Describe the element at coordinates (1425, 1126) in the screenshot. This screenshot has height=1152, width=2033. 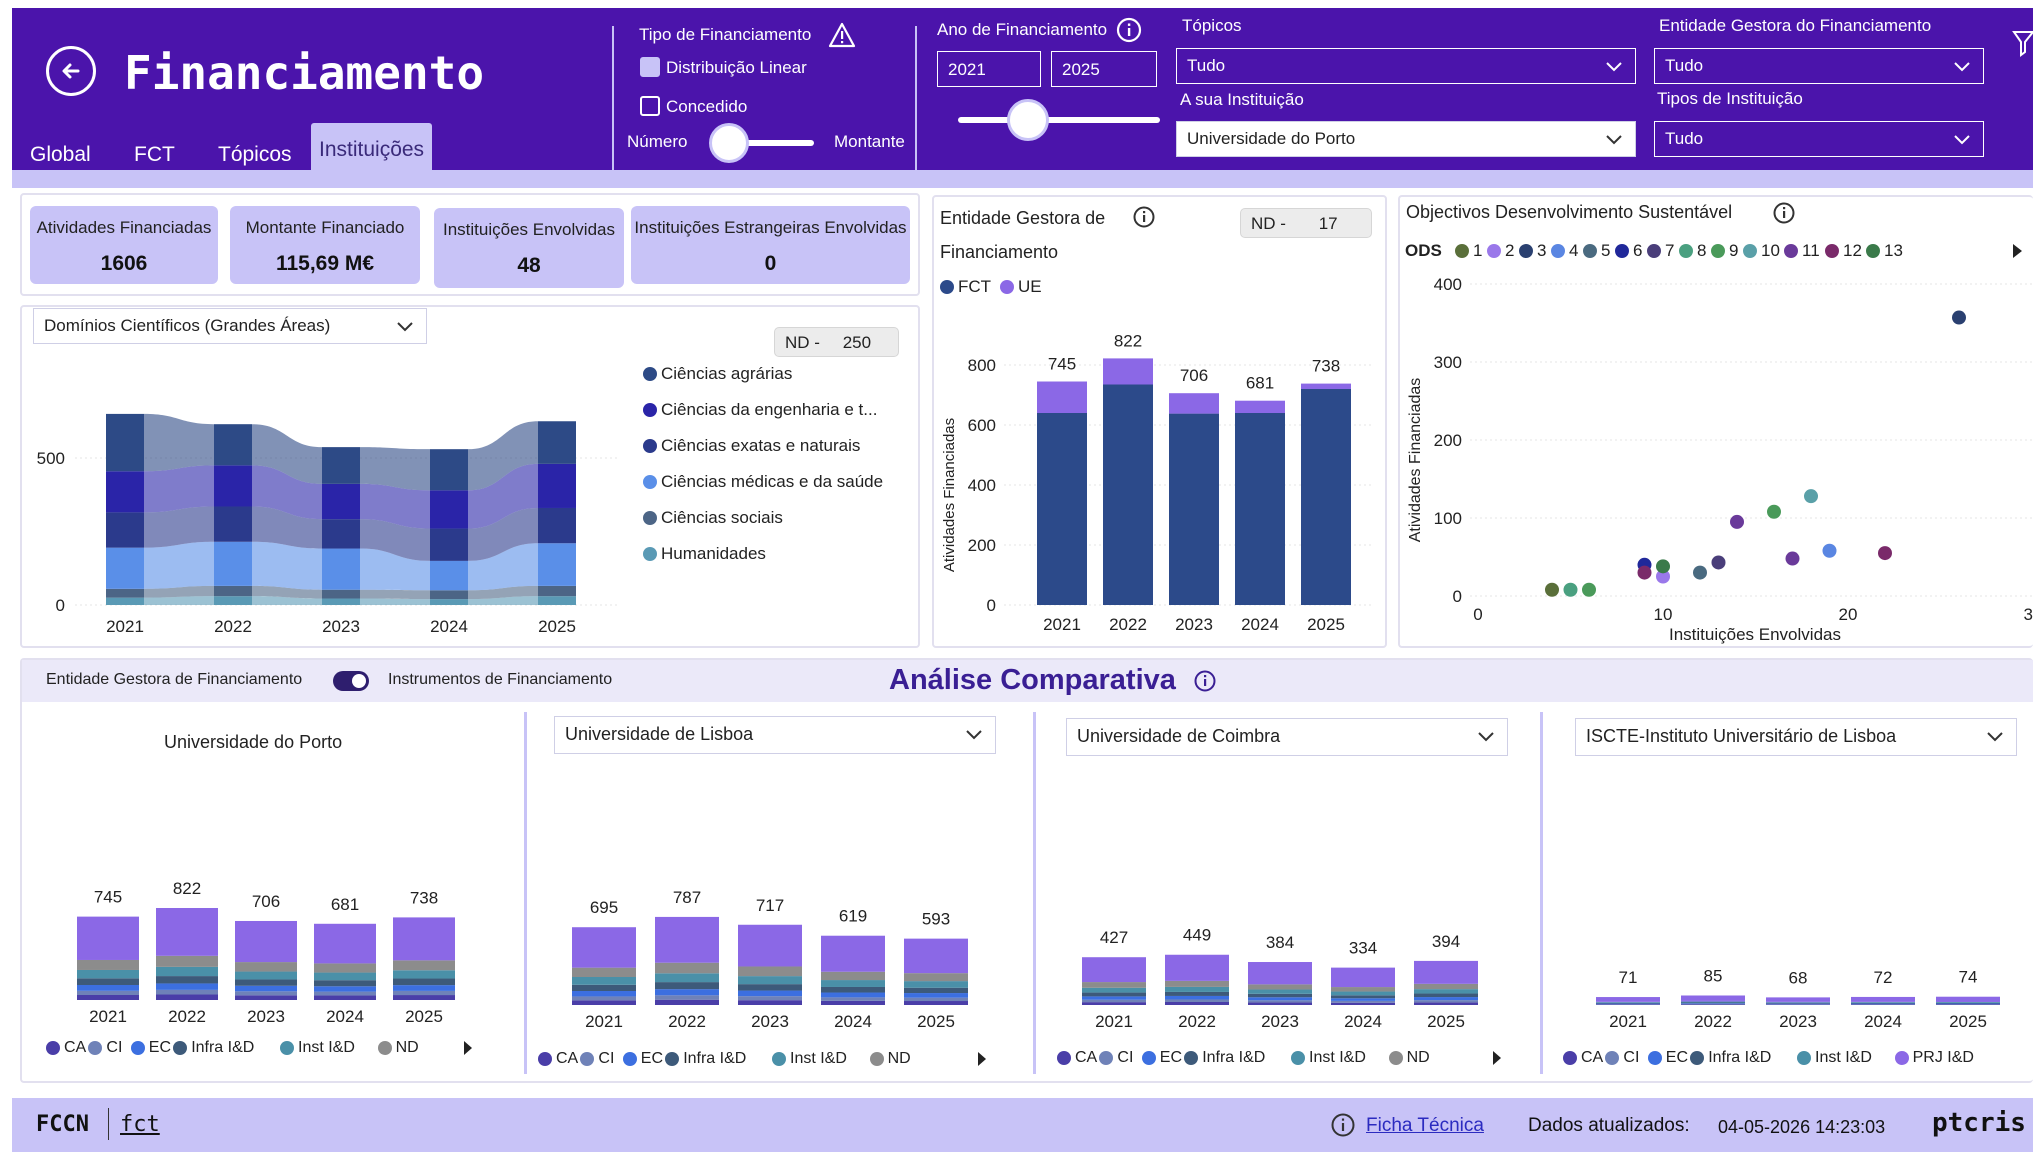
I see `ficha-tecnica-link: Ficha Técnica` at that location.